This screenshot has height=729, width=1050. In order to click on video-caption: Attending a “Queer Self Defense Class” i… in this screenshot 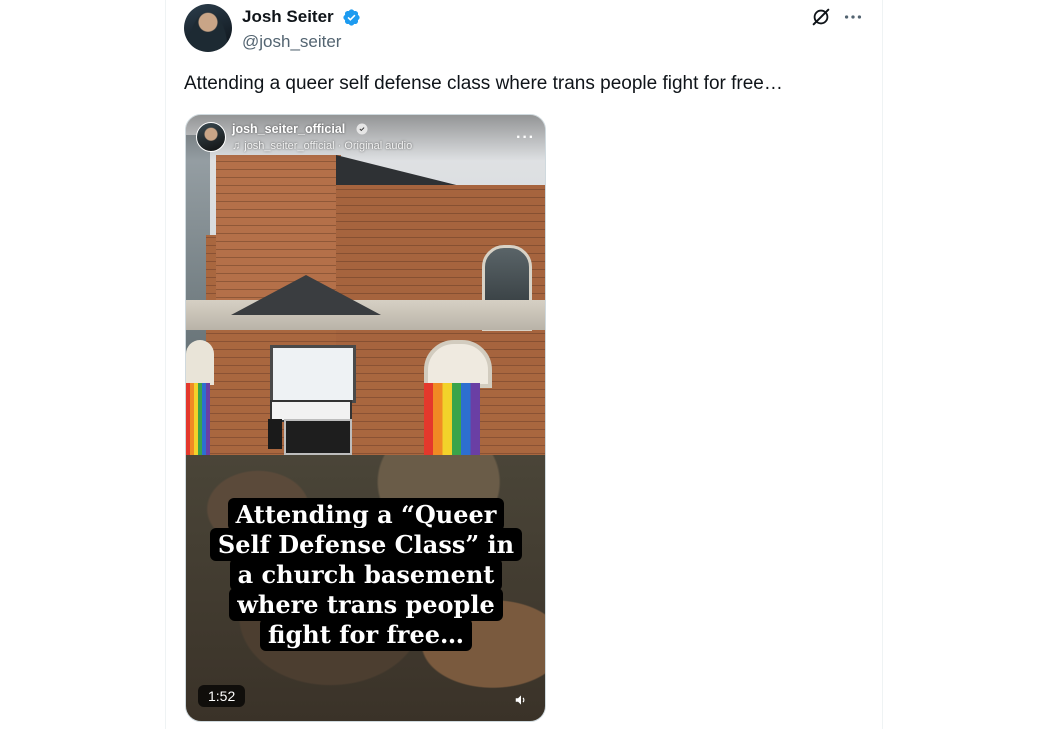, I will do `click(366, 574)`.